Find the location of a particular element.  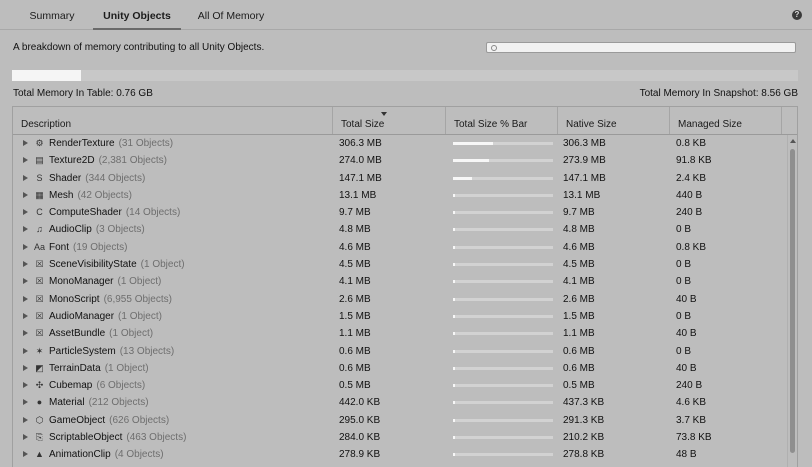

row-total-size: 278.9 KB is located at coordinates (360, 455).